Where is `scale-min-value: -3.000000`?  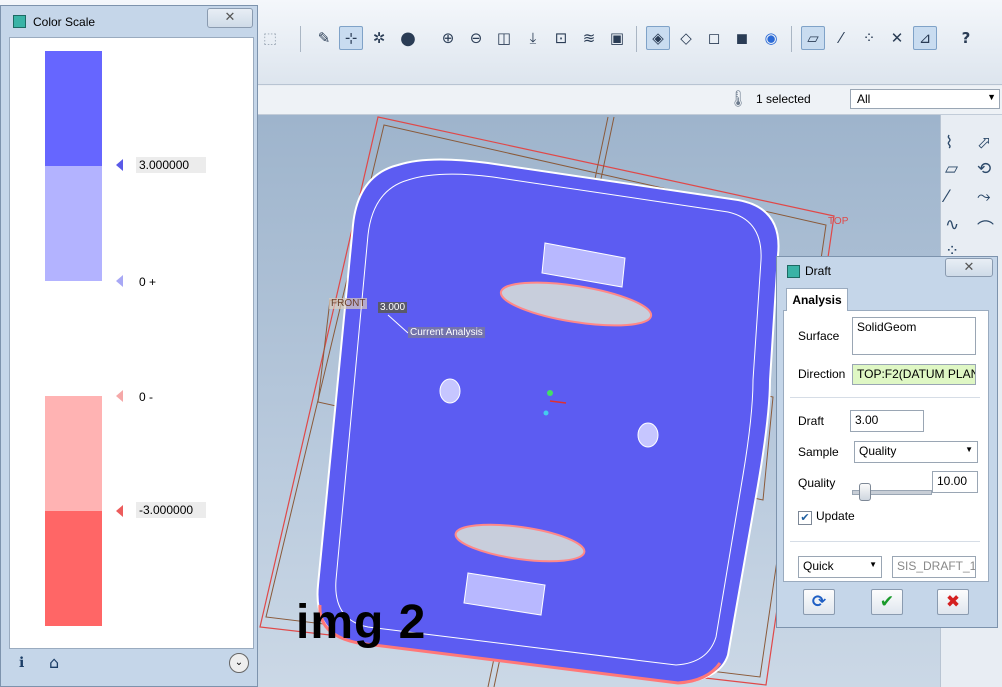 scale-min-value: -3.000000 is located at coordinates (171, 510).